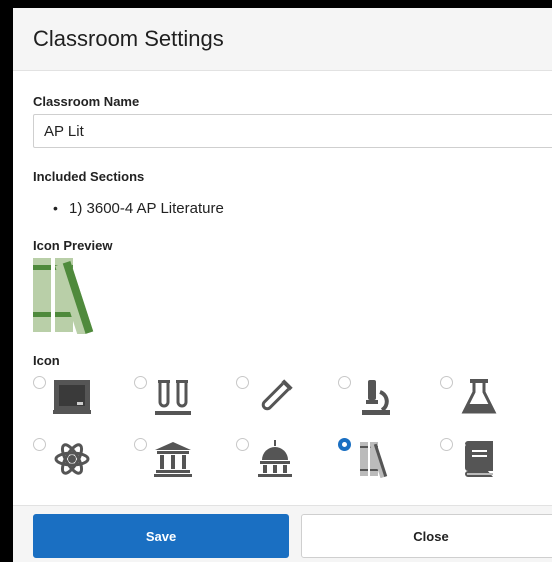  What do you see at coordinates (292, 131) in the screenshot?
I see `classroom-name-input` at bounding box center [292, 131].